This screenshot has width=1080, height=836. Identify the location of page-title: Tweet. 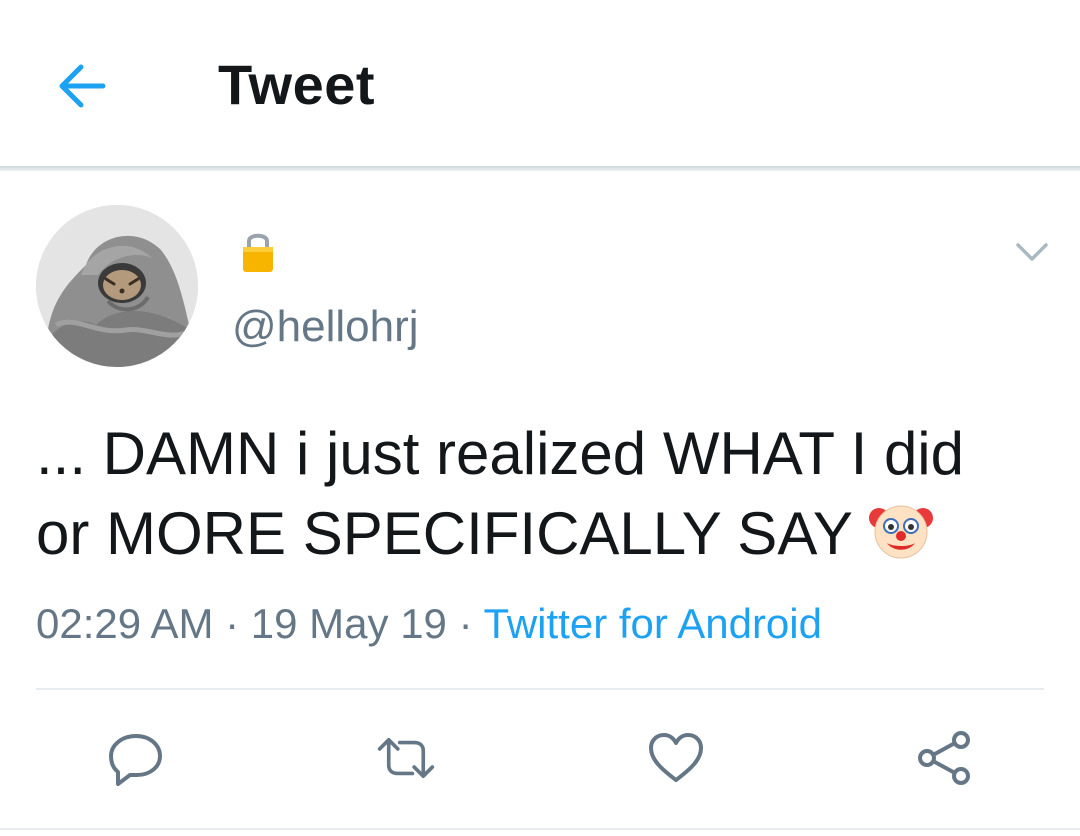
(297, 84).